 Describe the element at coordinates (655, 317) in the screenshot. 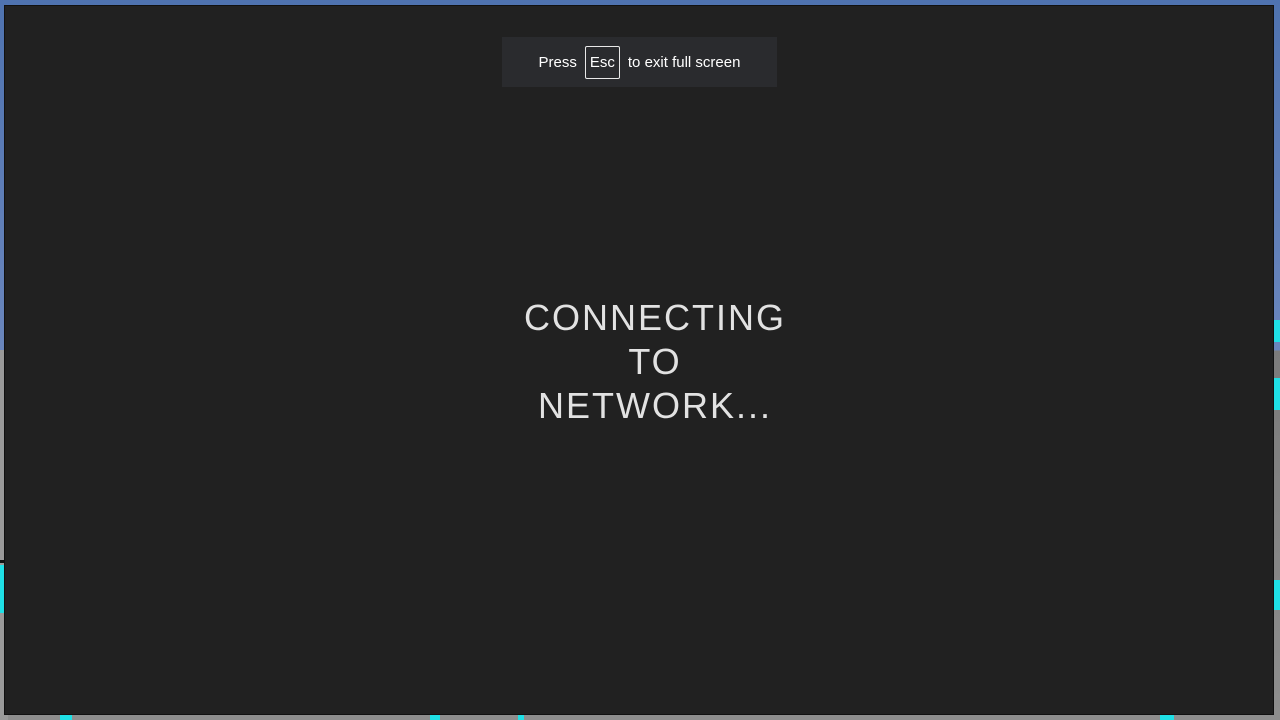

I see `status-line: CONNECTING` at that location.